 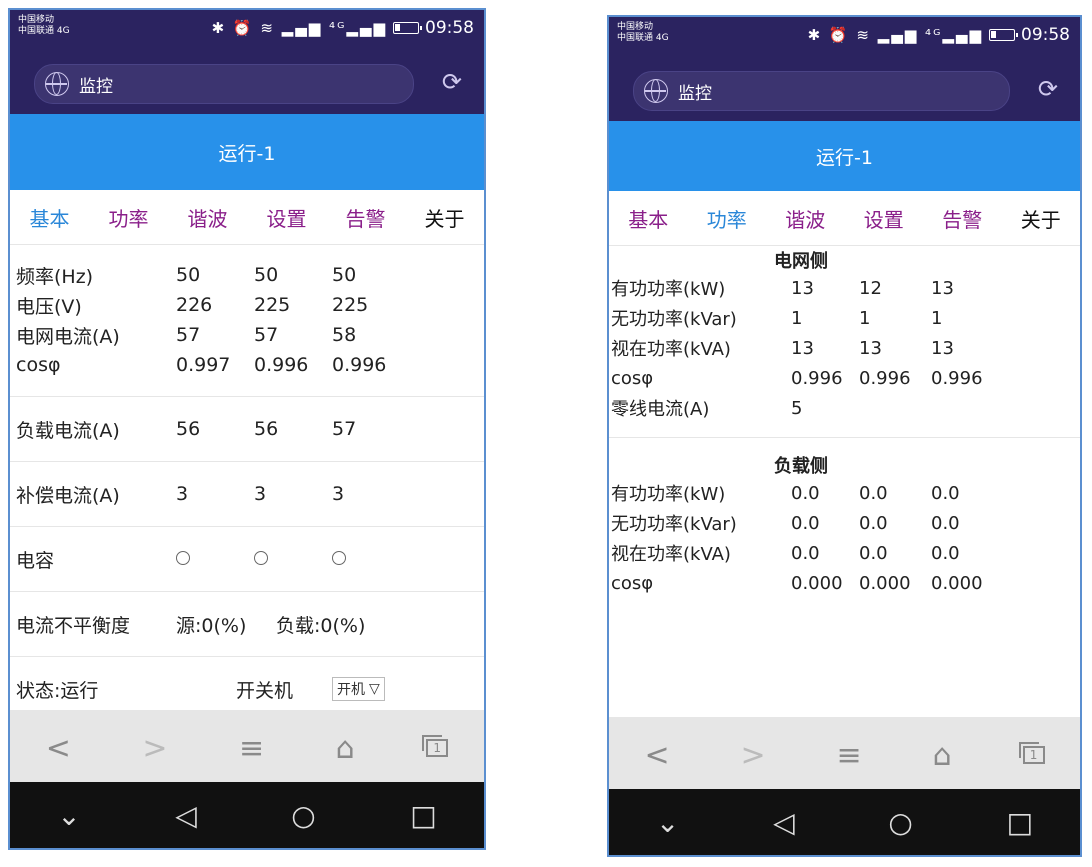 What do you see at coordinates (785, 554) in the screenshot?
I see `table-row: 视在功率(kVA) 0.0 0.0 0.0` at bounding box center [785, 554].